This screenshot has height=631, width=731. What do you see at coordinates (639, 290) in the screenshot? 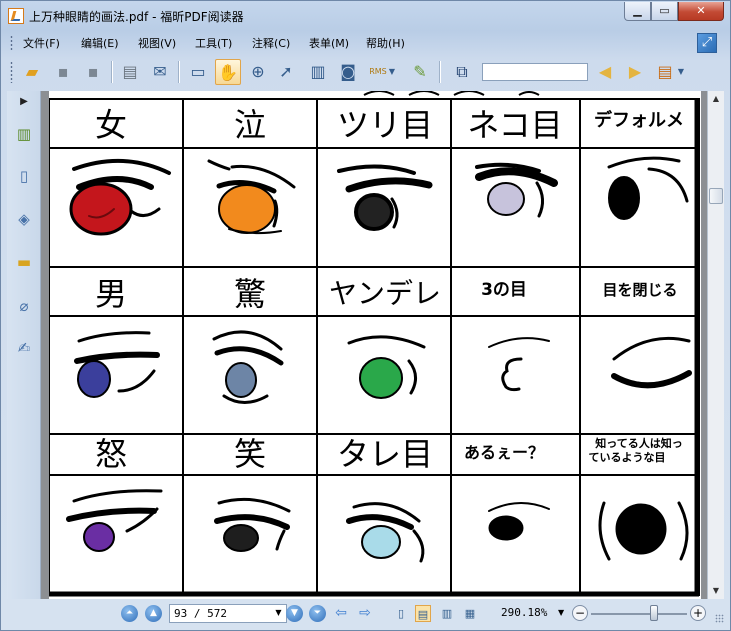
I see `label-closed-eye: 目を閉じる` at bounding box center [639, 290].